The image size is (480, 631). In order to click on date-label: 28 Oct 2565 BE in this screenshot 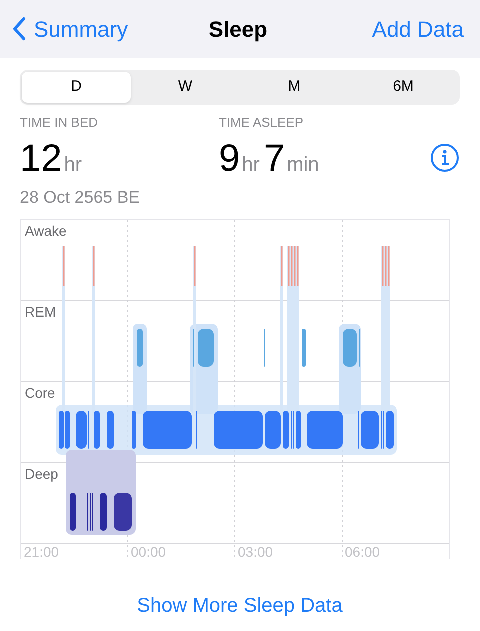, I will do `click(81, 198)`.